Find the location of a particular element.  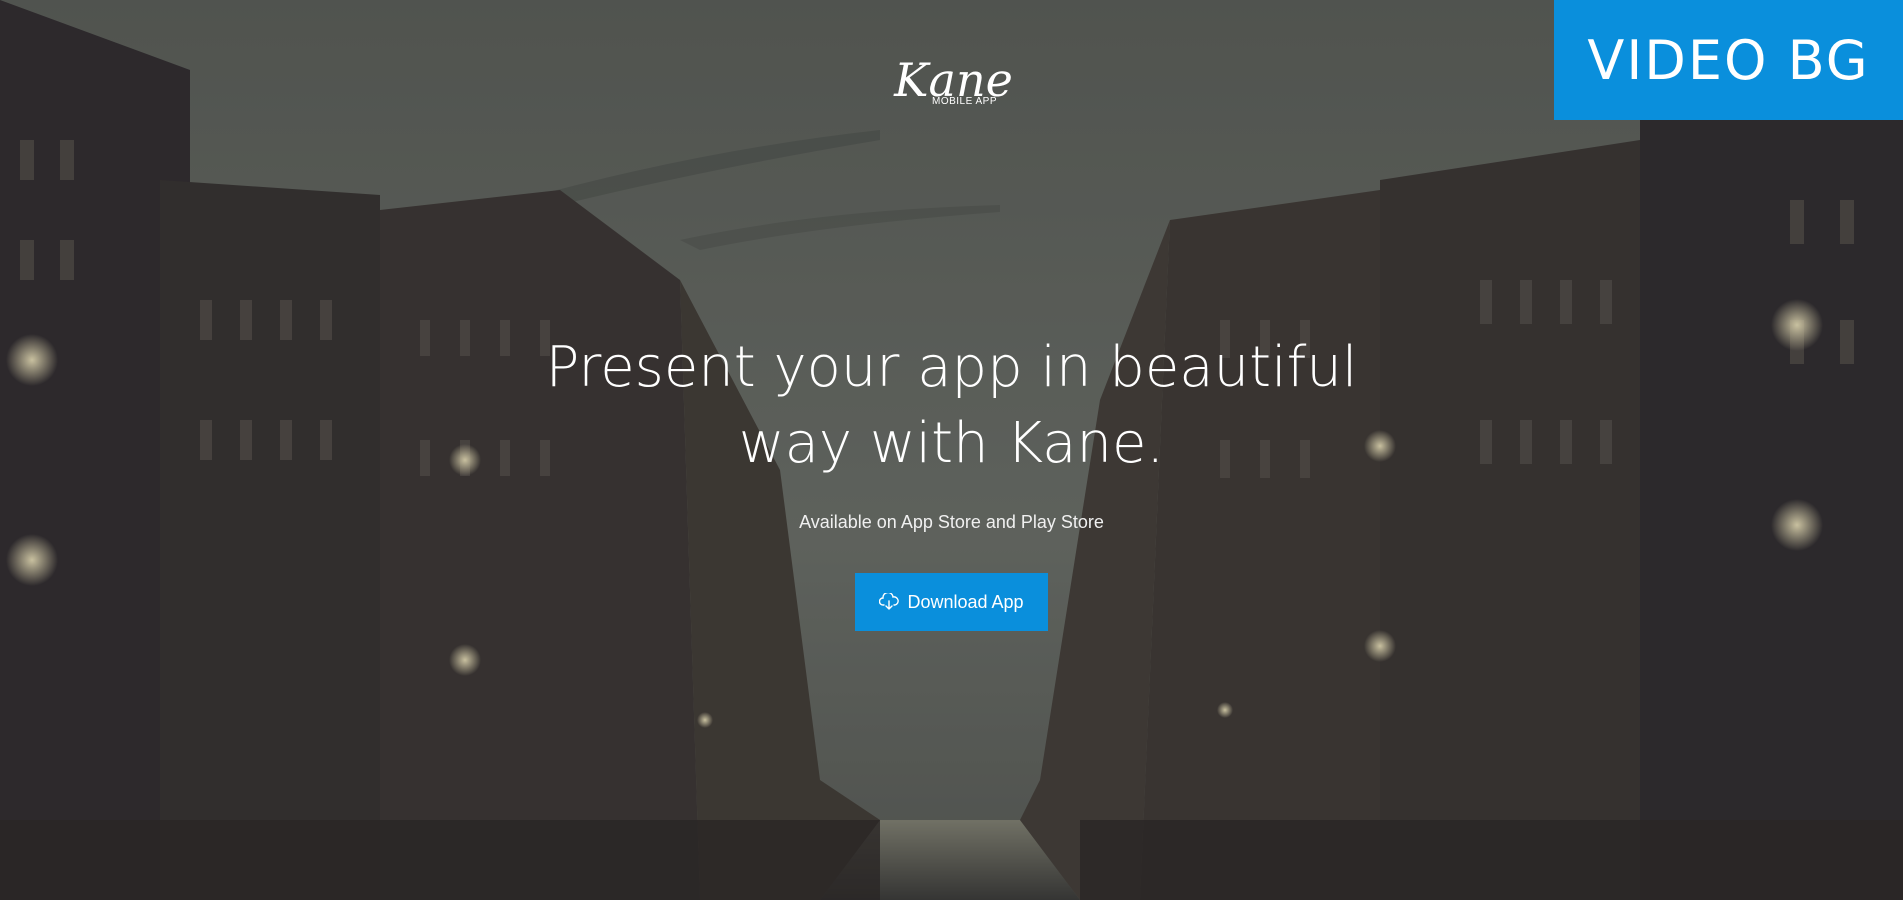

video-bg-label: VIDEO BG is located at coordinates (1728, 60).